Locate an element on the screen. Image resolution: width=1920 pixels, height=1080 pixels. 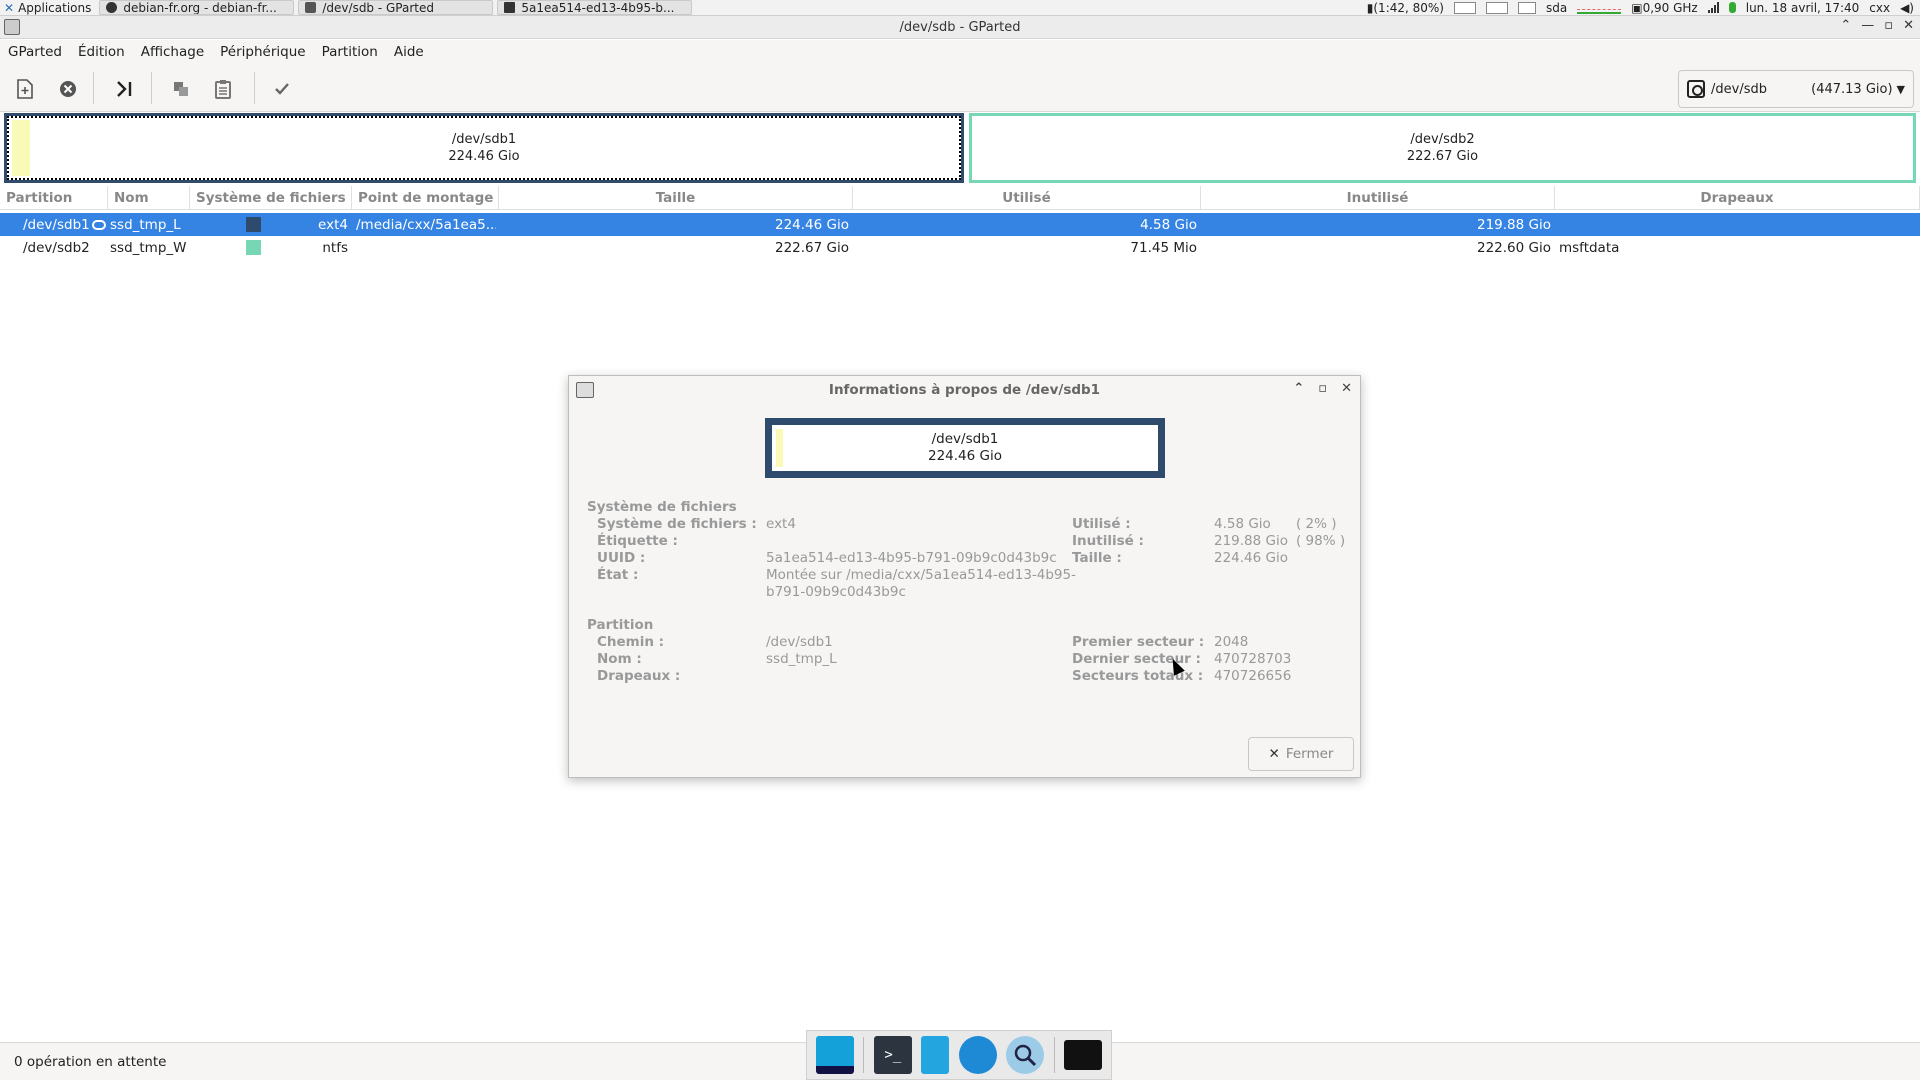
battery-indicator: ▮(1:42, 80%) is located at coordinates (1405, 8).